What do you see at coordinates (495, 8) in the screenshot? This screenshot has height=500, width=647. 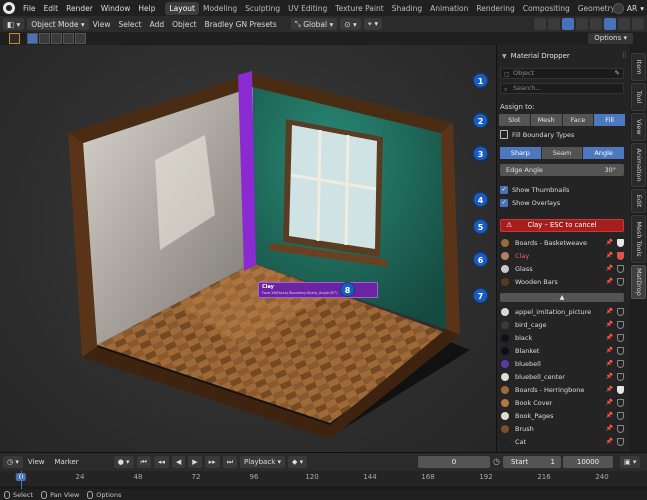 I see `tab-rendering: Rendering` at bounding box center [495, 8].